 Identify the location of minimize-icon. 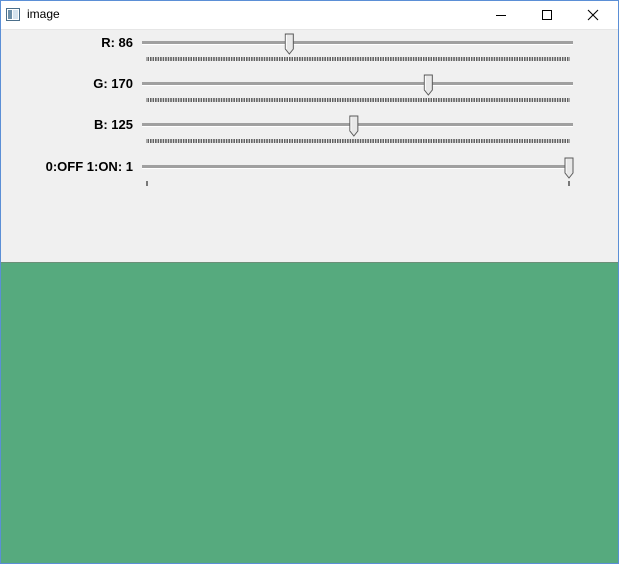
(501, 15).